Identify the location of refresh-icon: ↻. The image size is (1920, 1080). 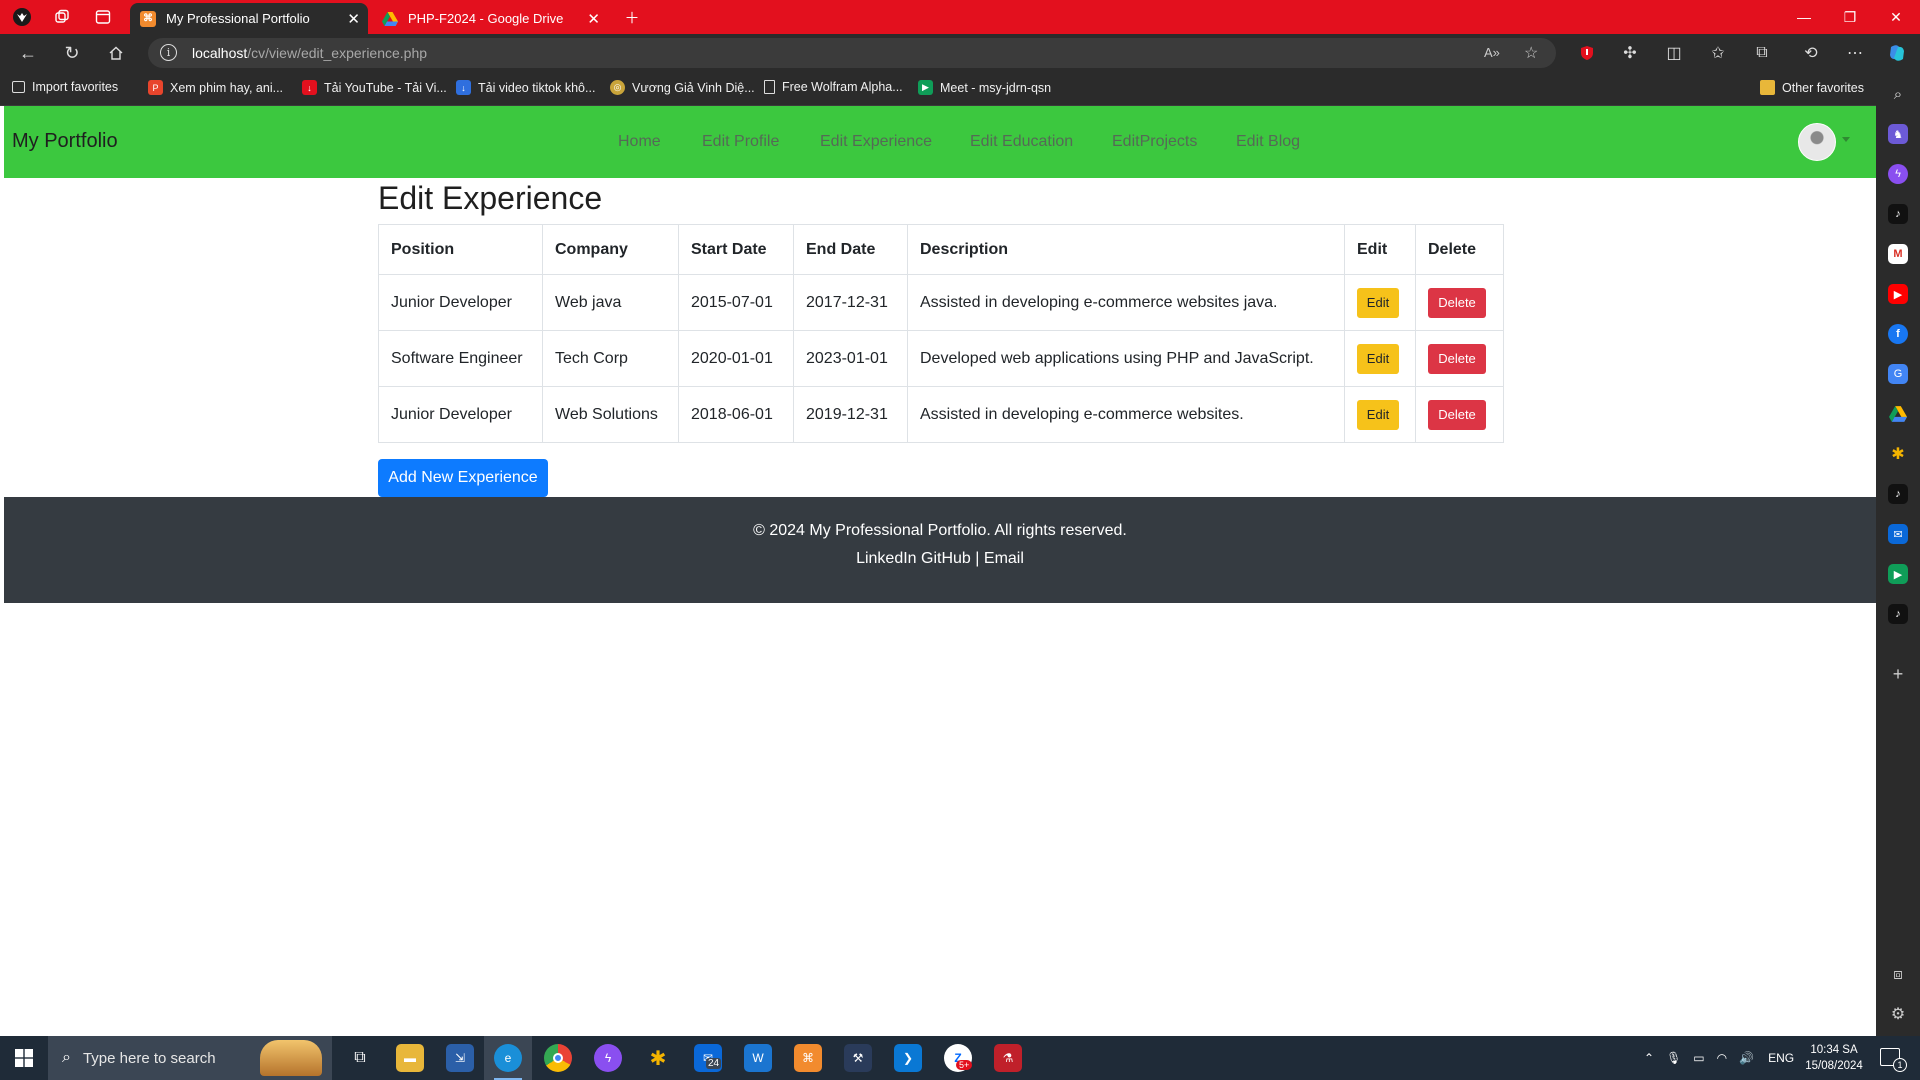
(72, 53).